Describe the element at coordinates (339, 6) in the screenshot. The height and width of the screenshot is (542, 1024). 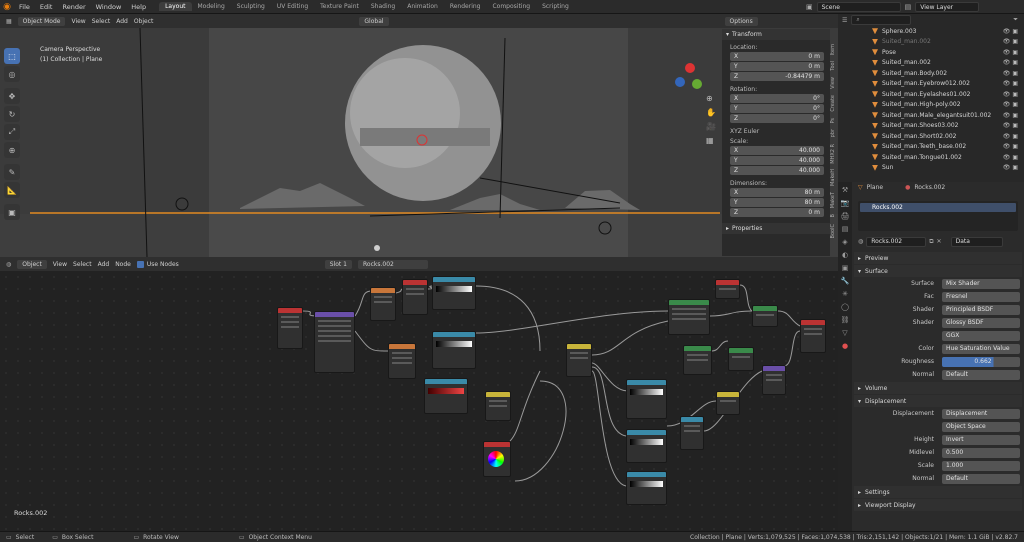
I see `tab-texture-paint: Texture Paint` at that location.